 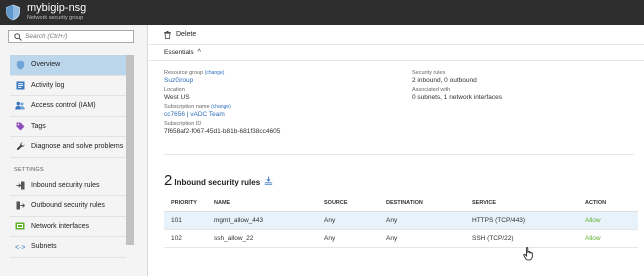 I want to click on people-icon, so click(x=20, y=105).